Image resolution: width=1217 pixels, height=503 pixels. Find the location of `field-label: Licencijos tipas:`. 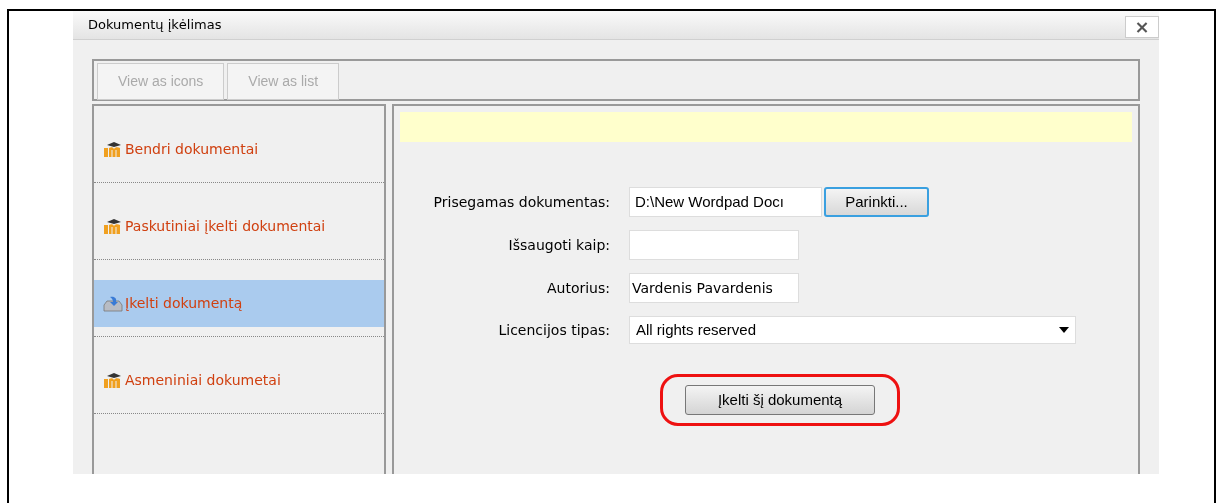

field-label: Licencijos tipas: is located at coordinates (554, 330).